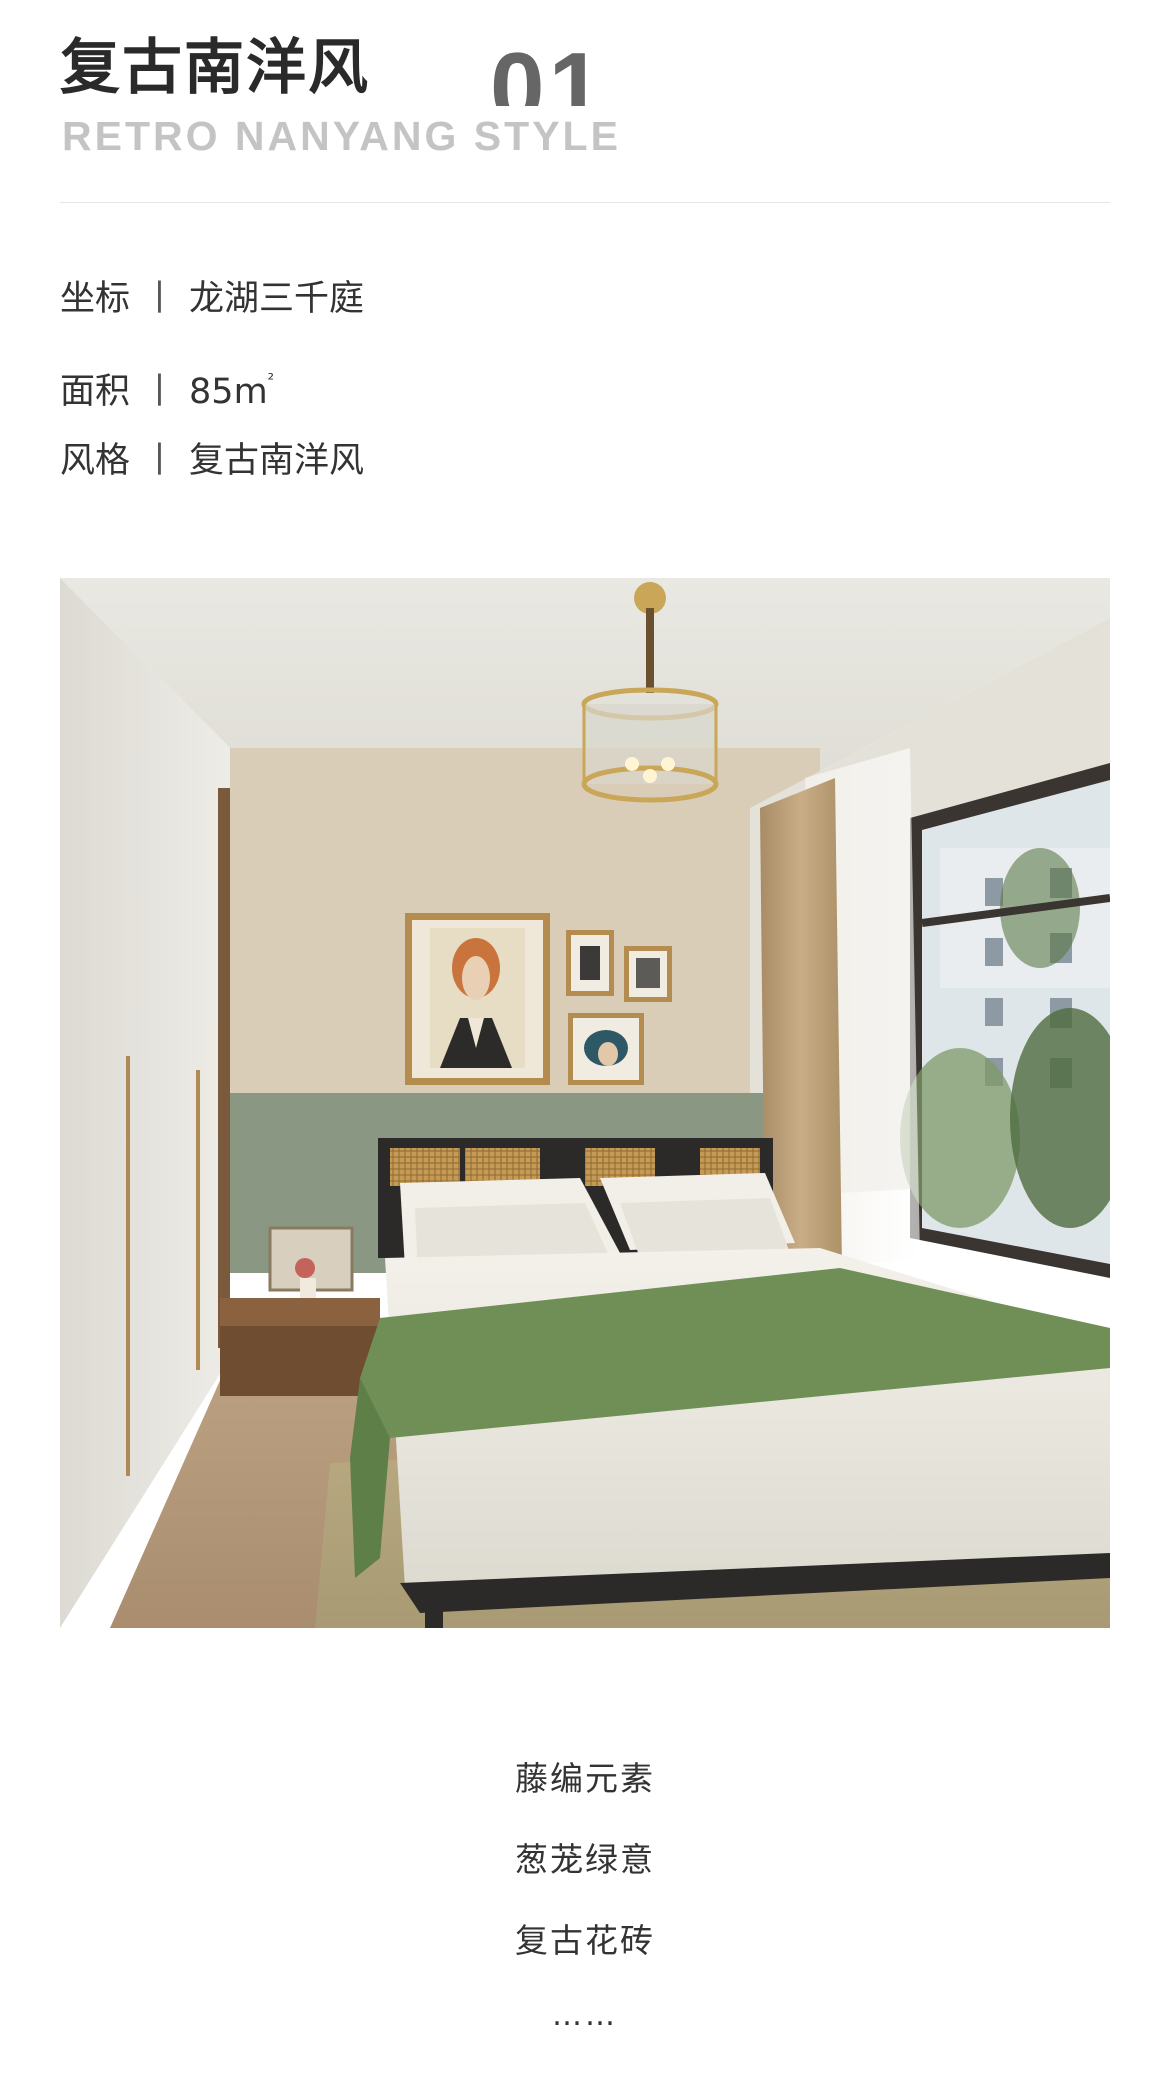 The image size is (1170, 2074). Describe the element at coordinates (477, 999) in the screenshot. I see `artwork-main` at that location.